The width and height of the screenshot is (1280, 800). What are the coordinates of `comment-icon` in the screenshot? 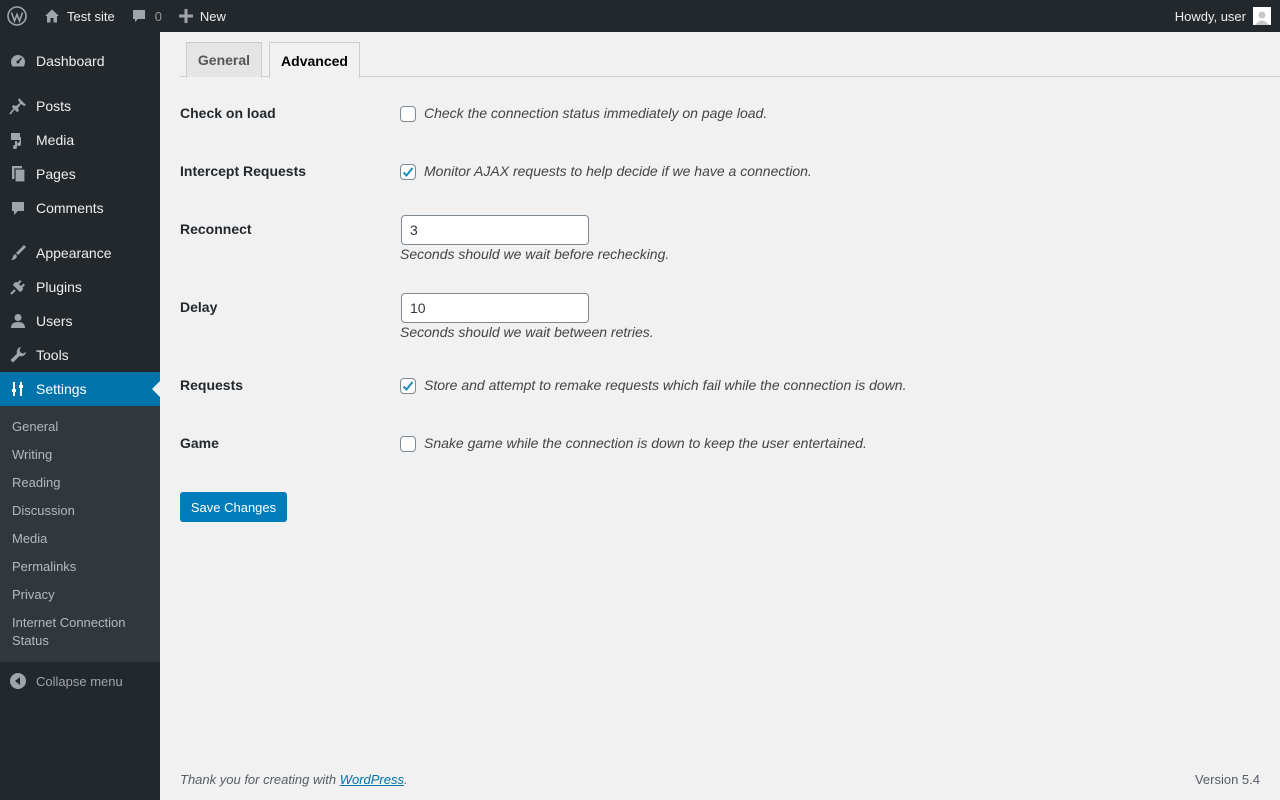 It's located at (18, 208).